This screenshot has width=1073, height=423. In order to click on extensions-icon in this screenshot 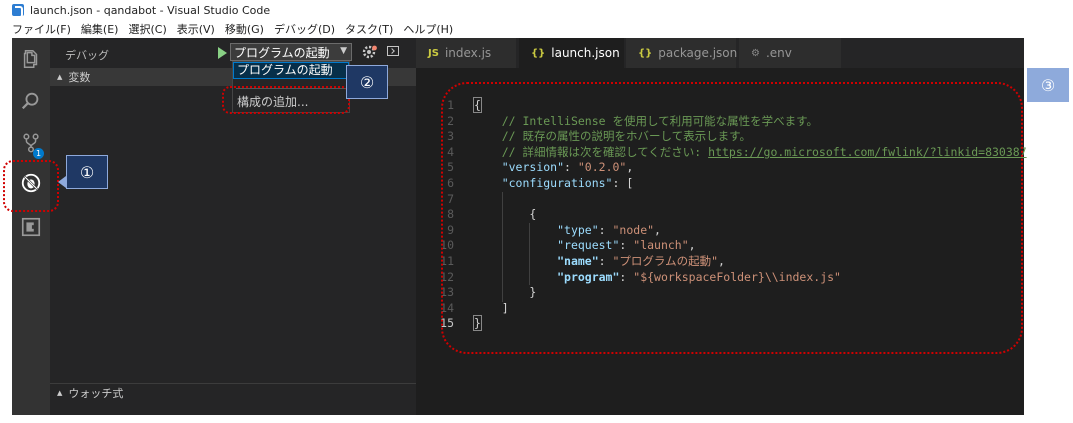, I will do `click(31, 227)`.